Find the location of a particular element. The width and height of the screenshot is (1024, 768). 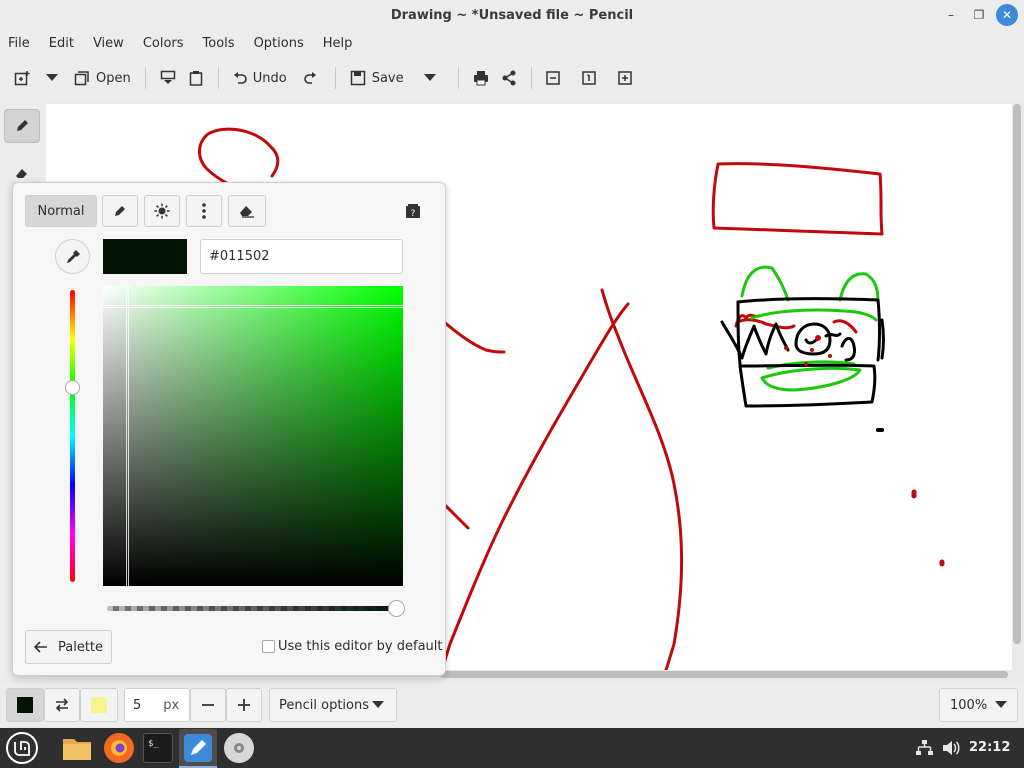

palette-label: Palette is located at coordinates (80, 647).